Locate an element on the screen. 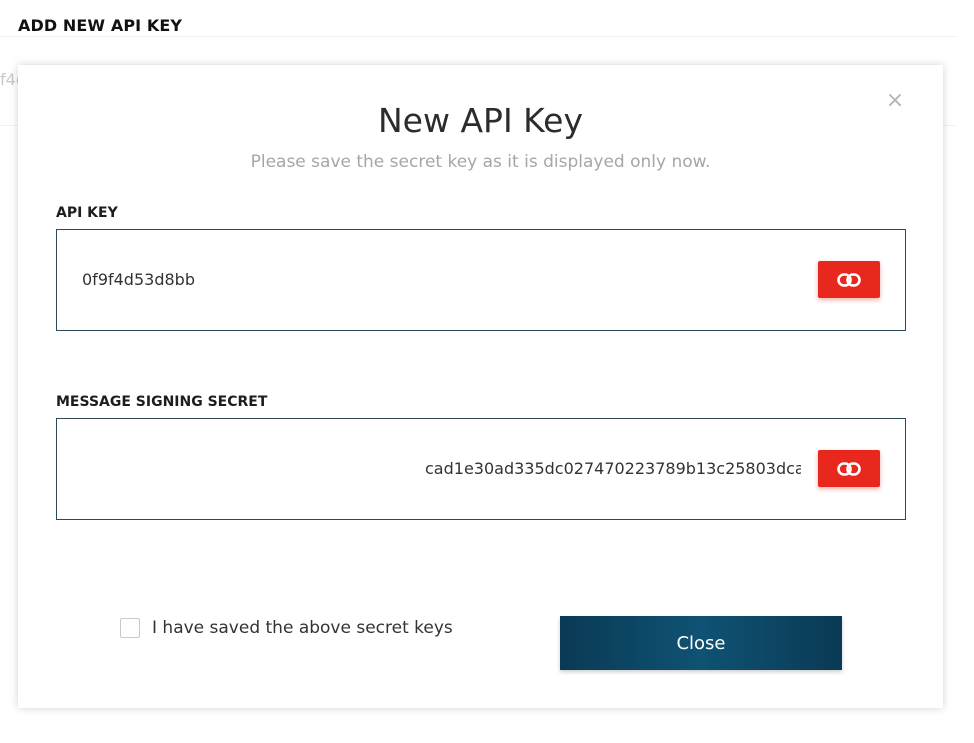 This screenshot has height=743, width=974. copy-api-key-button is located at coordinates (849, 279).